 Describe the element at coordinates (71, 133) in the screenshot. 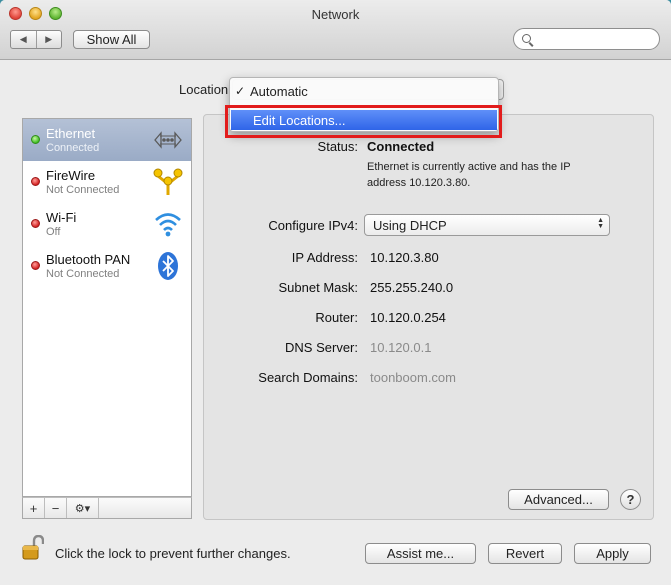

I see `service-name: Ethernet` at that location.